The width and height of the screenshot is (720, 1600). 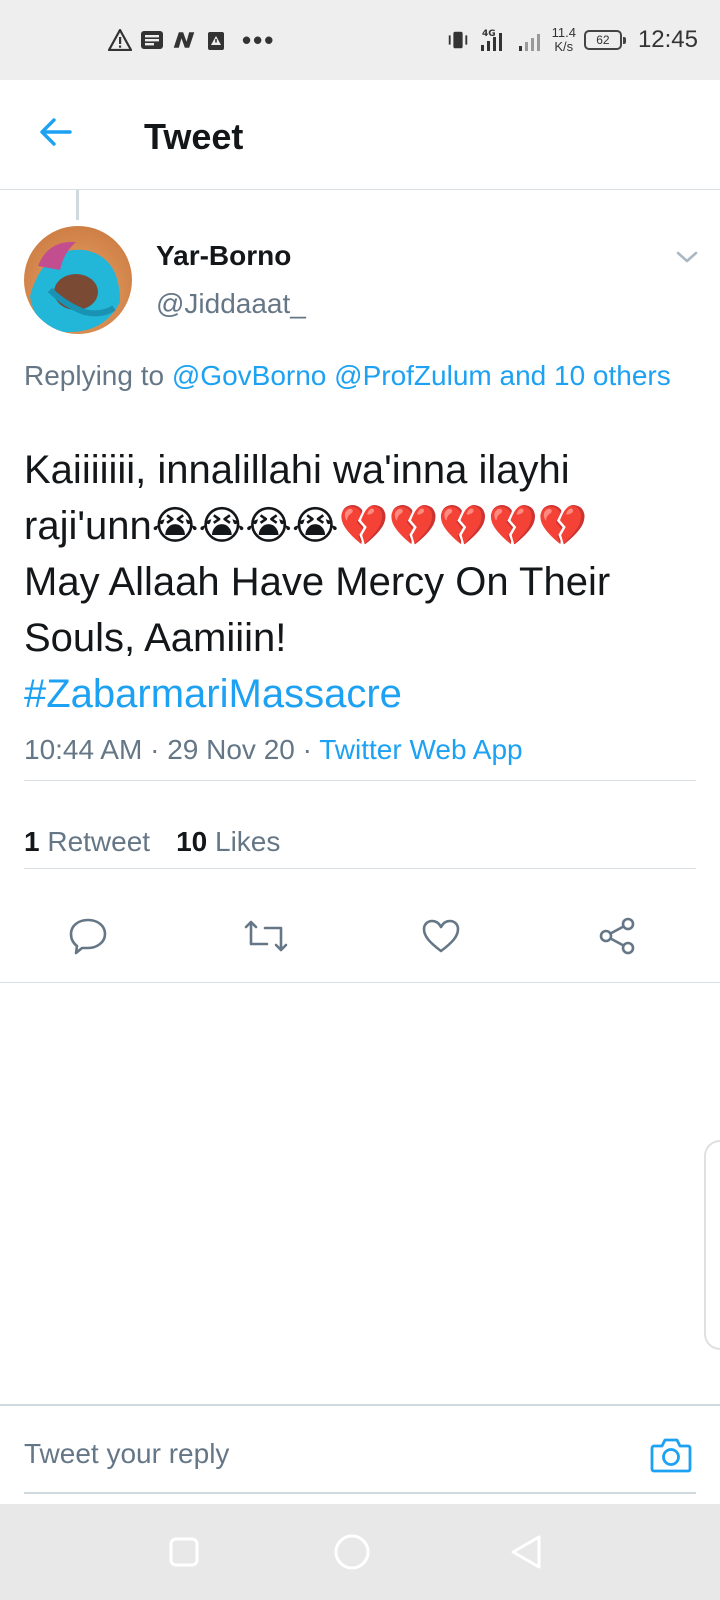 I want to click on tweet-time: 10:44 AM, so click(x=83, y=749).